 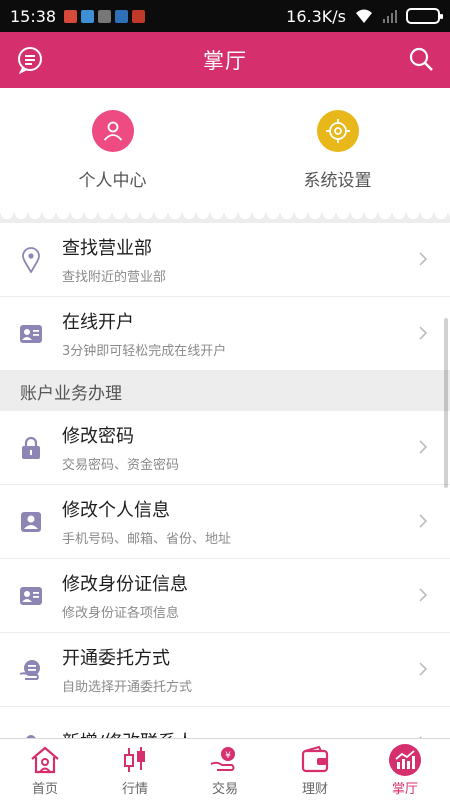 What do you see at coordinates (98, 322) in the screenshot?
I see `list-item-title: 在线开户` at bounding box center [98, 322].